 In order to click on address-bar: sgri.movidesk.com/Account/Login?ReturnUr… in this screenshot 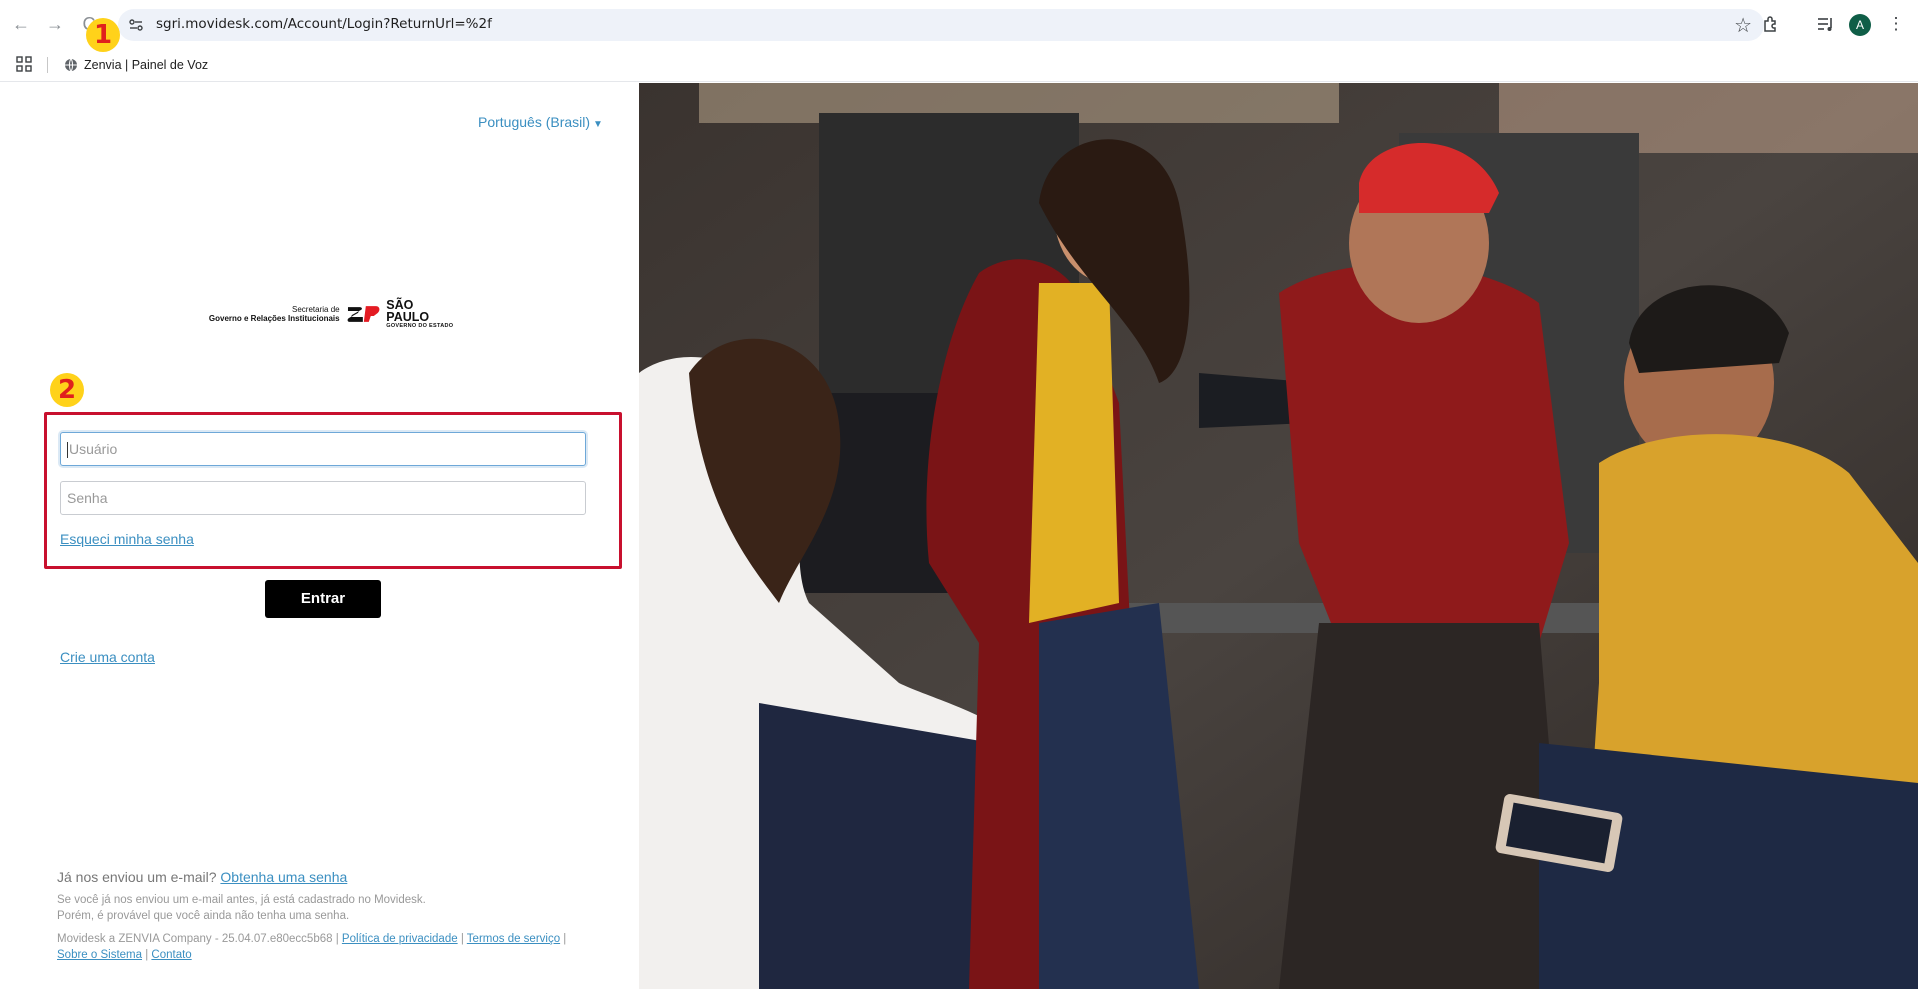, I will do `click(941, 25)`.